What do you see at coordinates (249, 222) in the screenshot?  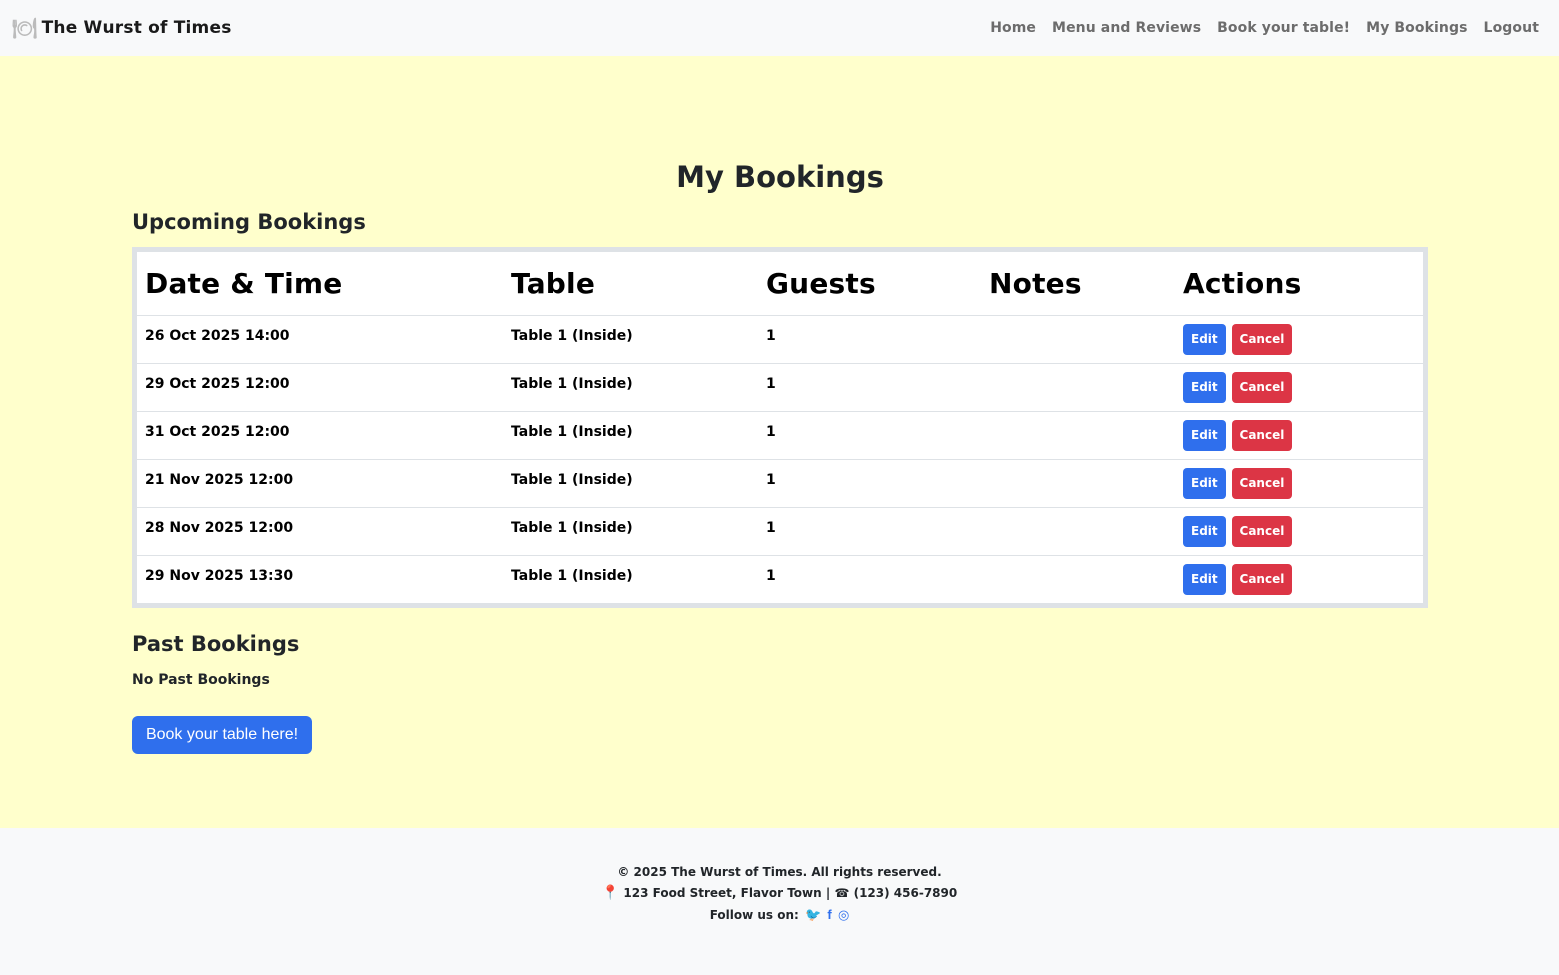 I see `upcoming-bookings-title: Upcoming Bookings` at bounding box center [249, 222].